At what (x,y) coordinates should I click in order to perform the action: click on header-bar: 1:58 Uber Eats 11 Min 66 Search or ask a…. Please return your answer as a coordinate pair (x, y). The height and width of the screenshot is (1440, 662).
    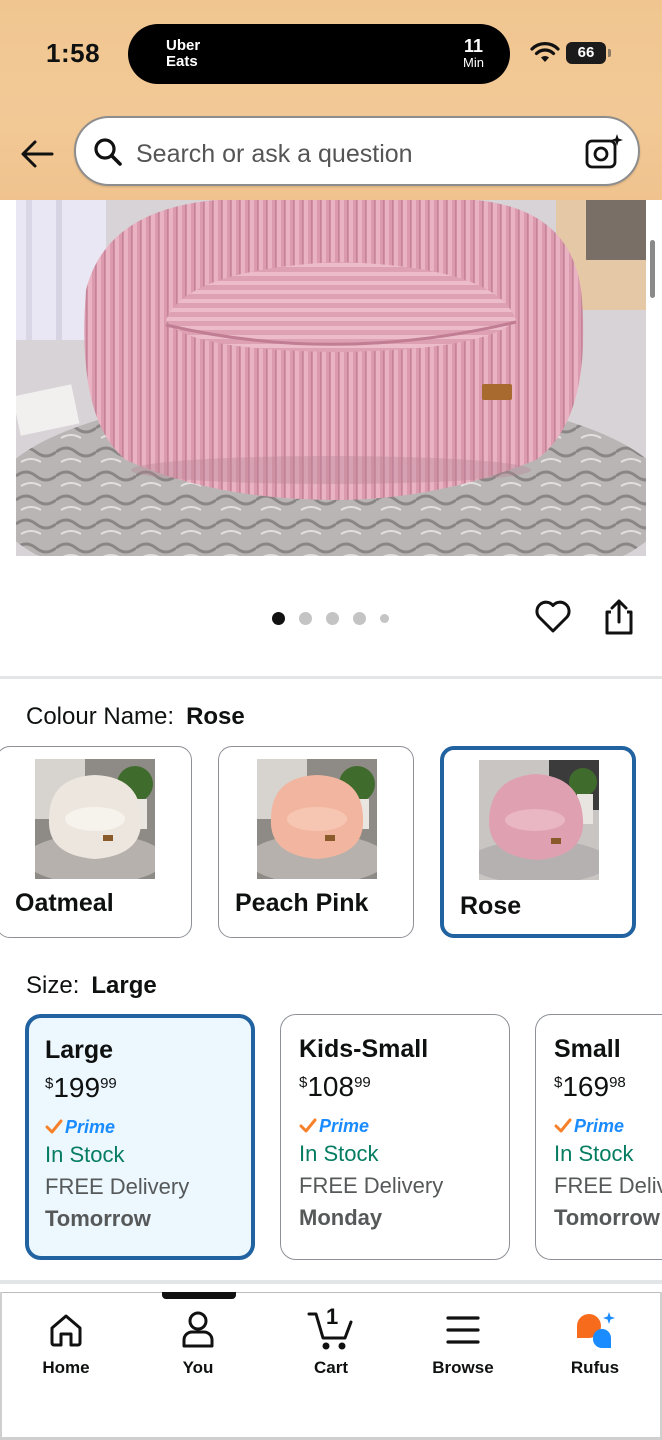
    Looking at the image, I should click on (331, 100).